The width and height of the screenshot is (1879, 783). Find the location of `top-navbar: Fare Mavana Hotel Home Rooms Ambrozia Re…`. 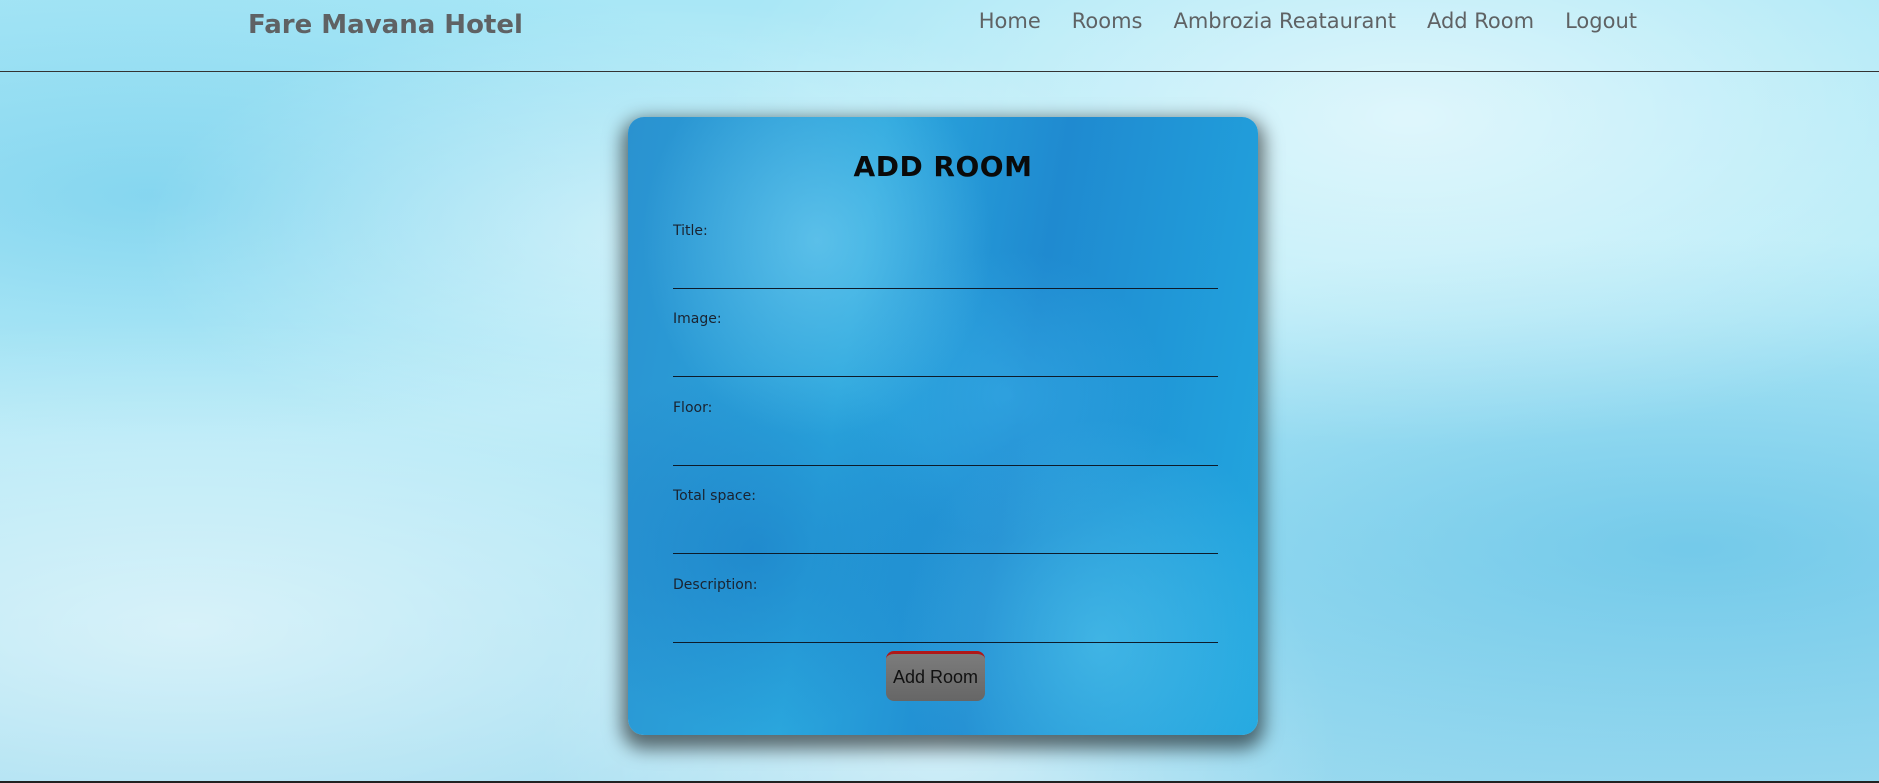

top-navbar: Fare Mavana Hotel Home Rooms Ambrozia Re… is located at coordinates (939, 36).